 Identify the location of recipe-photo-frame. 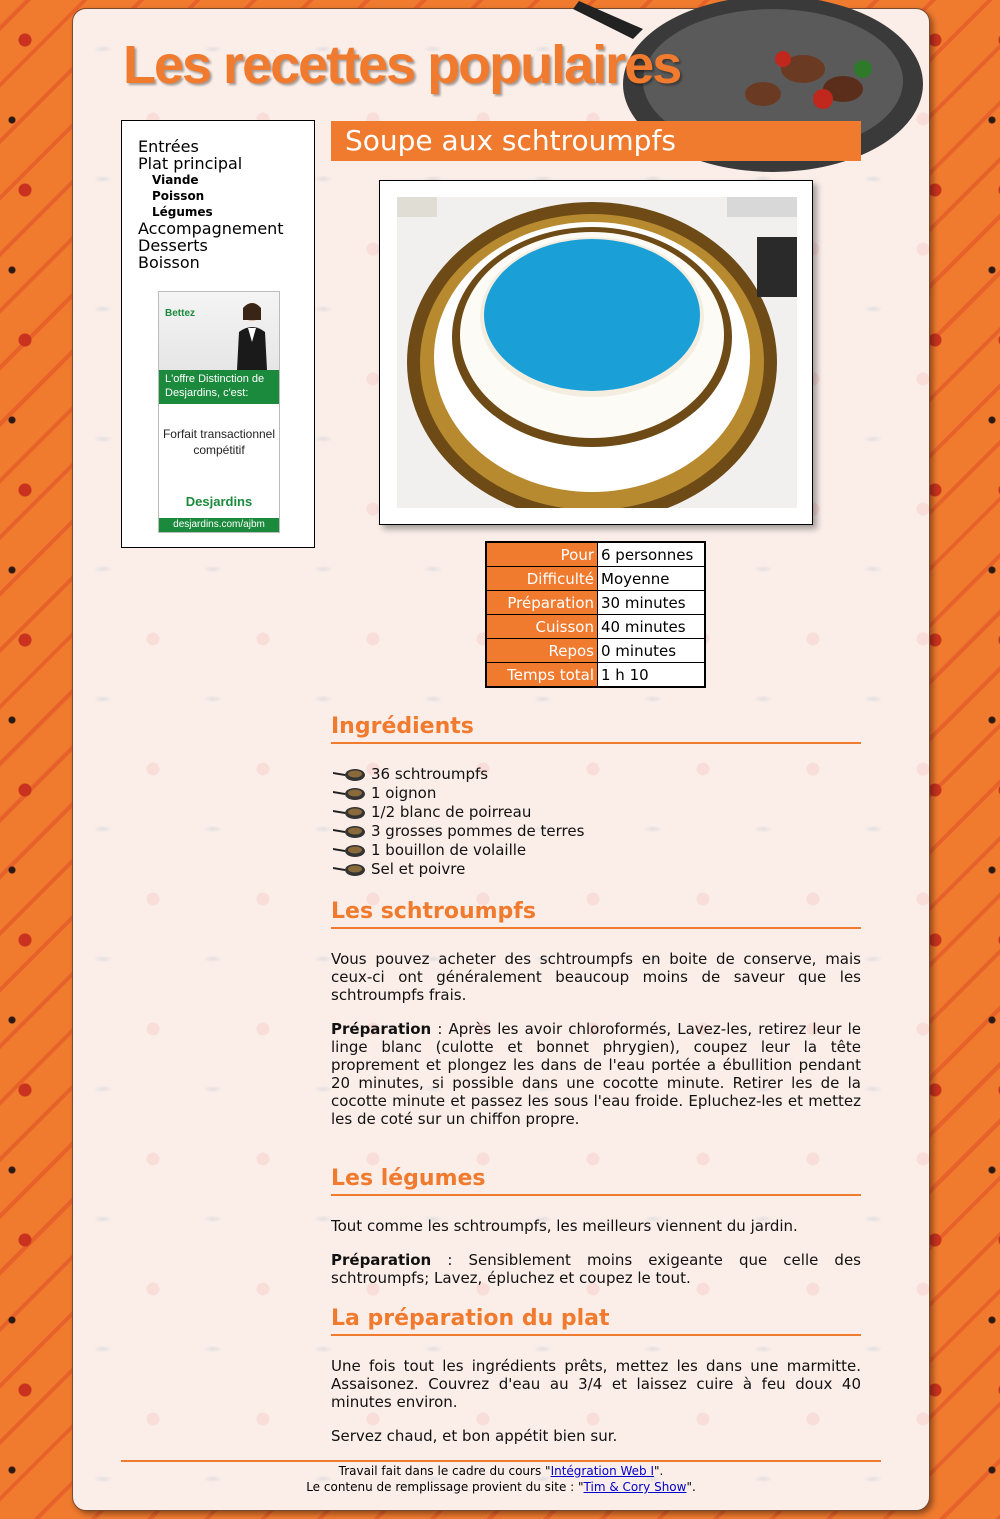
(596, 352).